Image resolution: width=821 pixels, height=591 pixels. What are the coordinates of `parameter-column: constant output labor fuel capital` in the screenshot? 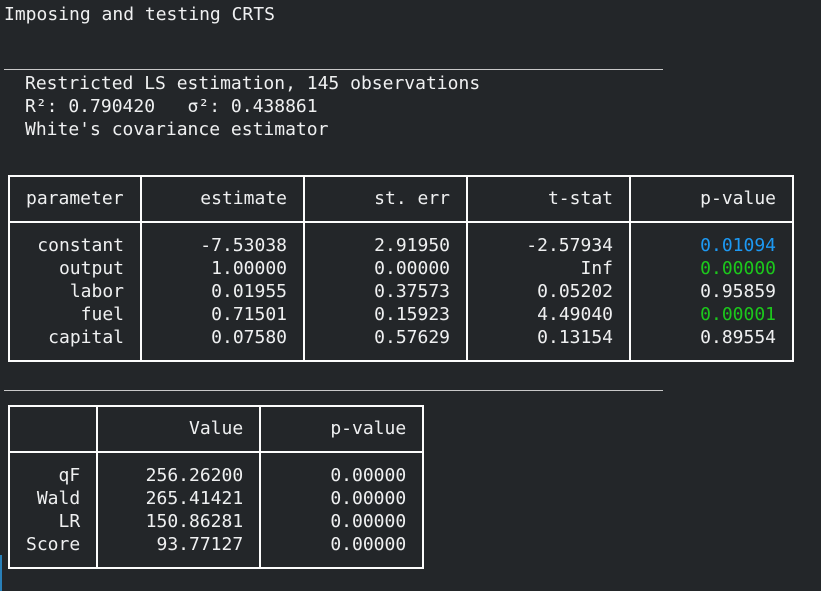 It's located at (75, 291).